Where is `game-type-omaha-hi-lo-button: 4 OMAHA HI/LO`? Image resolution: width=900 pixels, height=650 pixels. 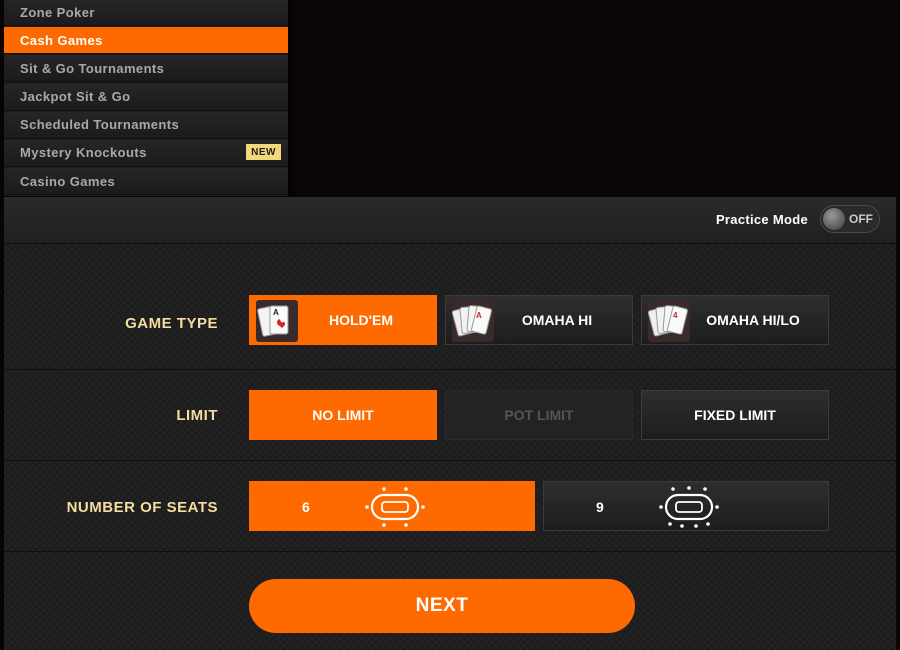 game-type-omaha-hi-lo-button: 4 OMAHA HI/LO is located at coordinates (735, 320).